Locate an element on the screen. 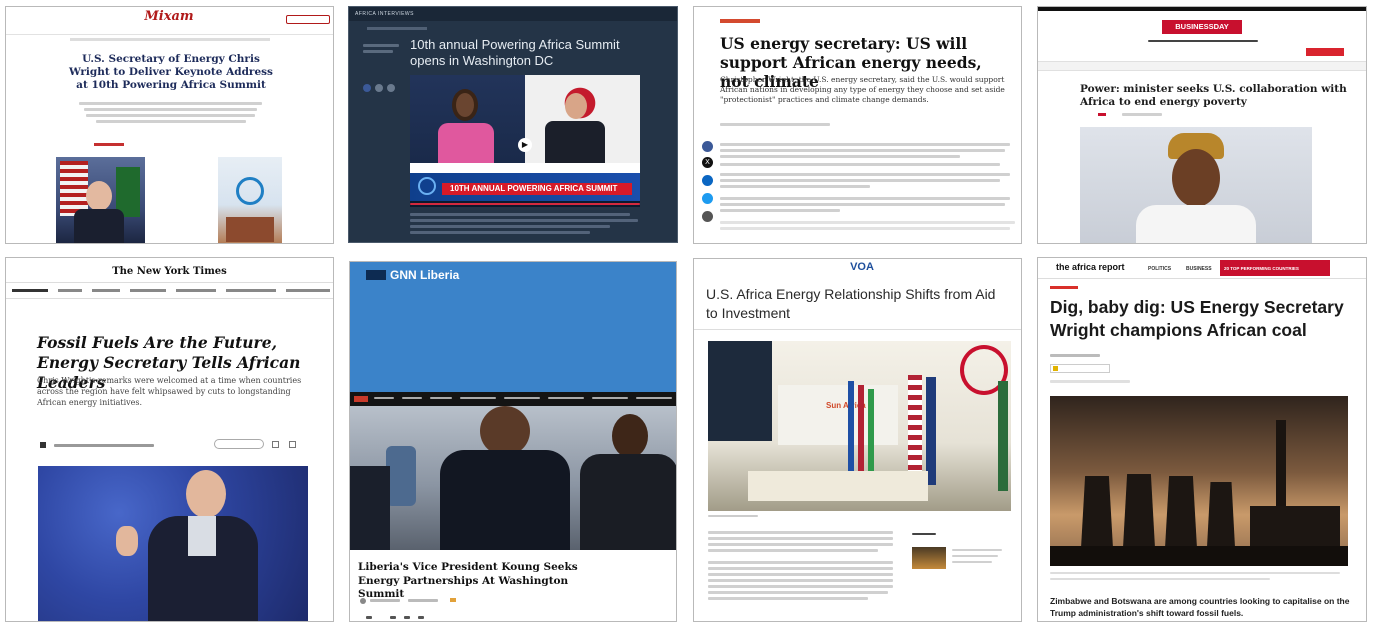 The width and height of the screenshot is (1373, 622). site-logo: GNN Liberia is located at coordinates (450, 275).